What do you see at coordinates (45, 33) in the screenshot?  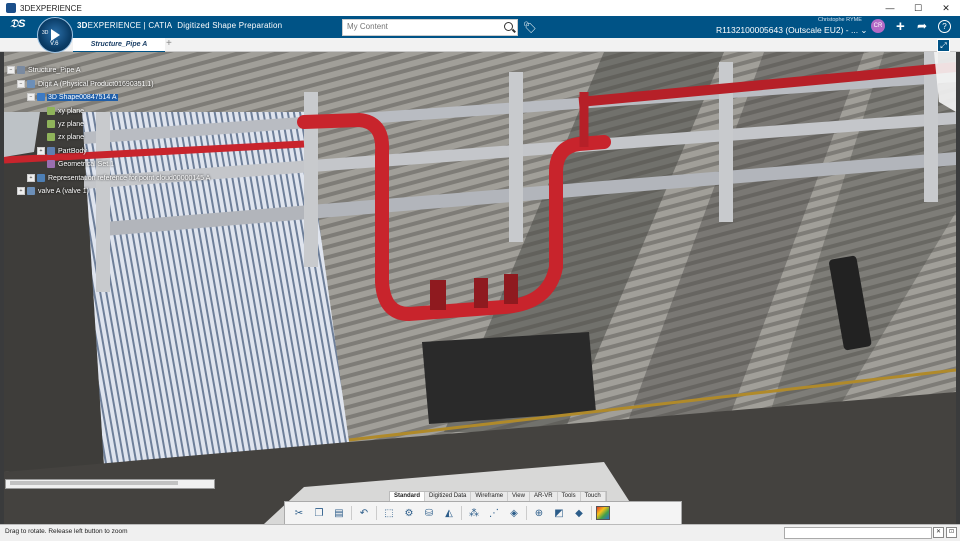 I see `compass-3d-label: 3D` at bounding box center [45, 33].